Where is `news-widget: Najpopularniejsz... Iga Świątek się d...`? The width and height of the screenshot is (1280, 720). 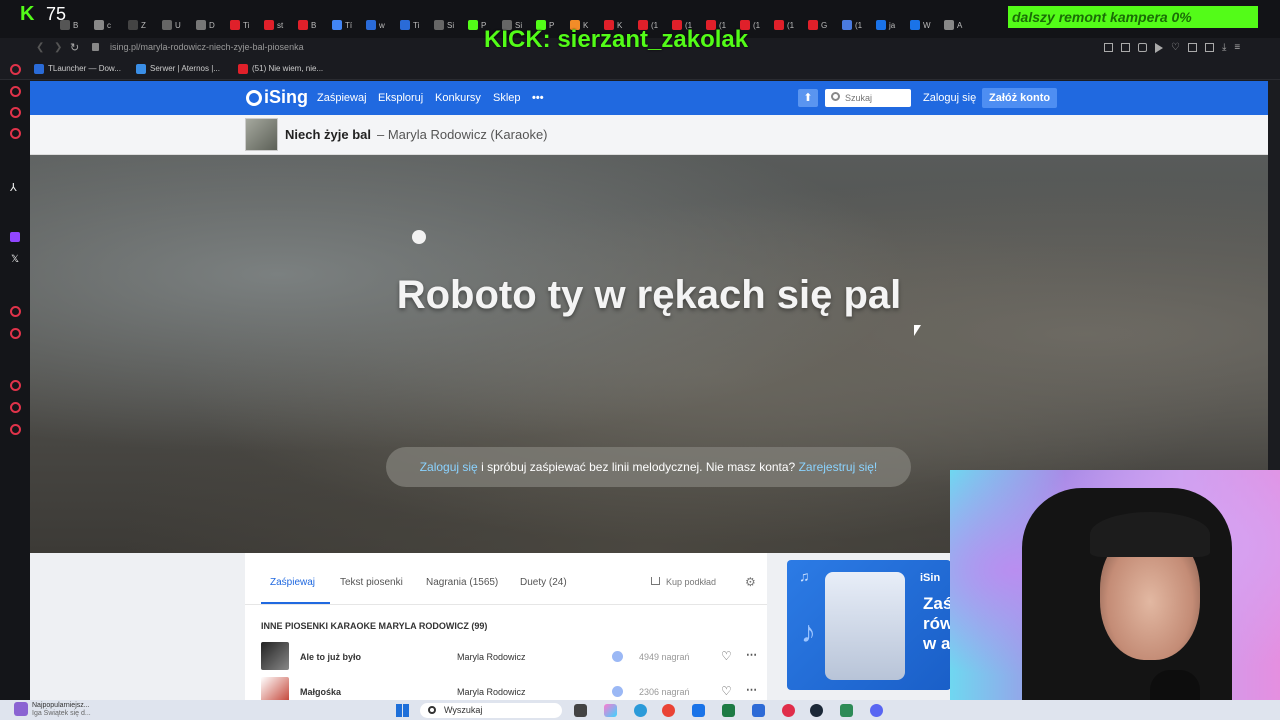
news-widget: Najpopularniejsz... Iga Świątek się d... is located at coordinates (52, 710).